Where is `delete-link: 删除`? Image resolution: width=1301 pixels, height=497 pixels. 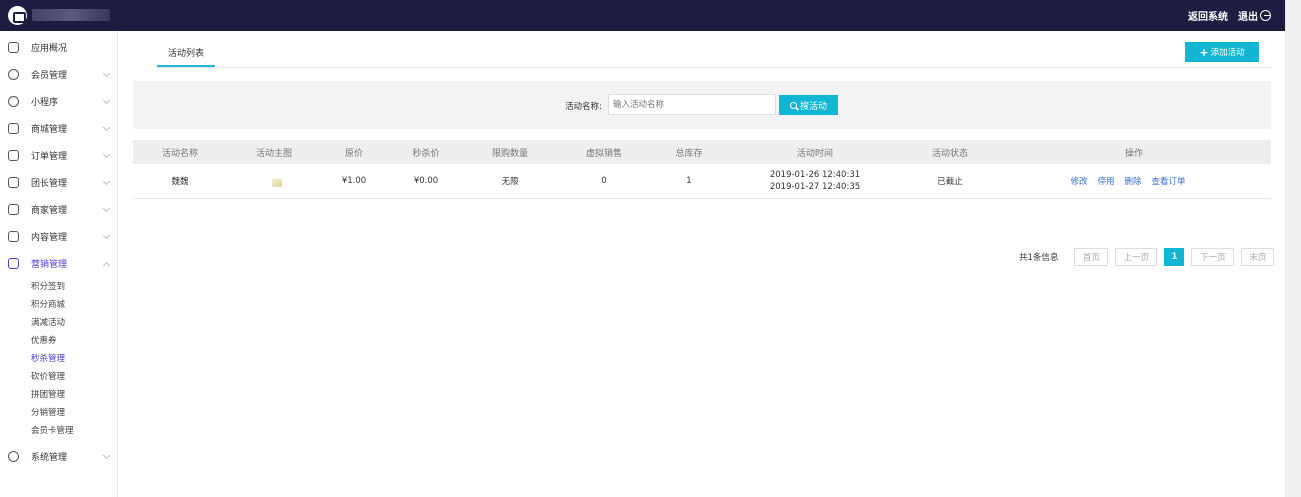 delete-link: 删除 is located at coordinates (1133, 181).